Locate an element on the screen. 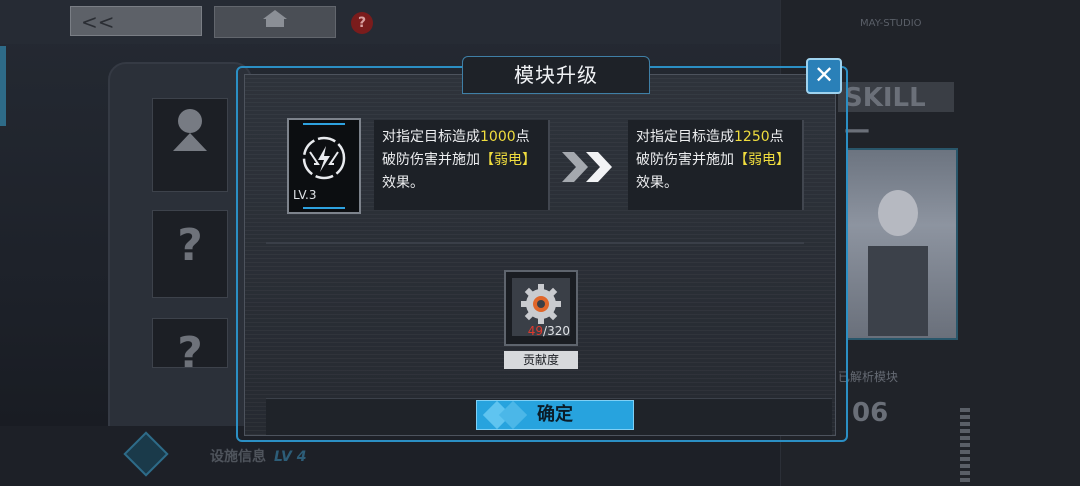 The width and height of the screenshot is (1080, 486). help-button: ? is located at coordinates (362, 23).